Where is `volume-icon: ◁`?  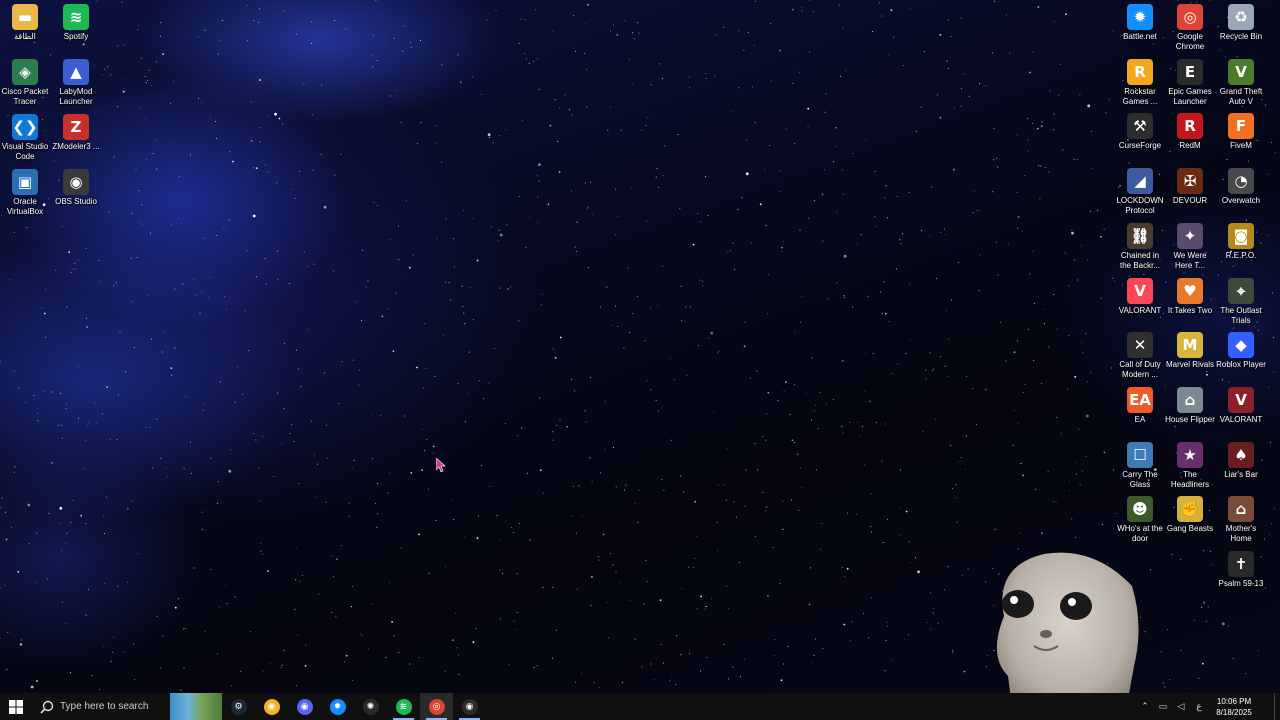
volume-icon: ◁ is located at coordinates (1181, 706).